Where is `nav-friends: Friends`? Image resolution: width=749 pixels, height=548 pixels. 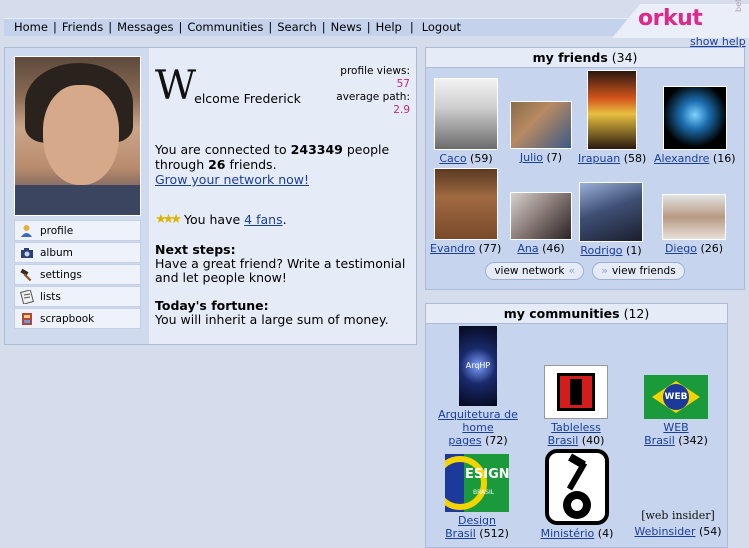
nav-friends: Friends is located at coordinates (82, 27).